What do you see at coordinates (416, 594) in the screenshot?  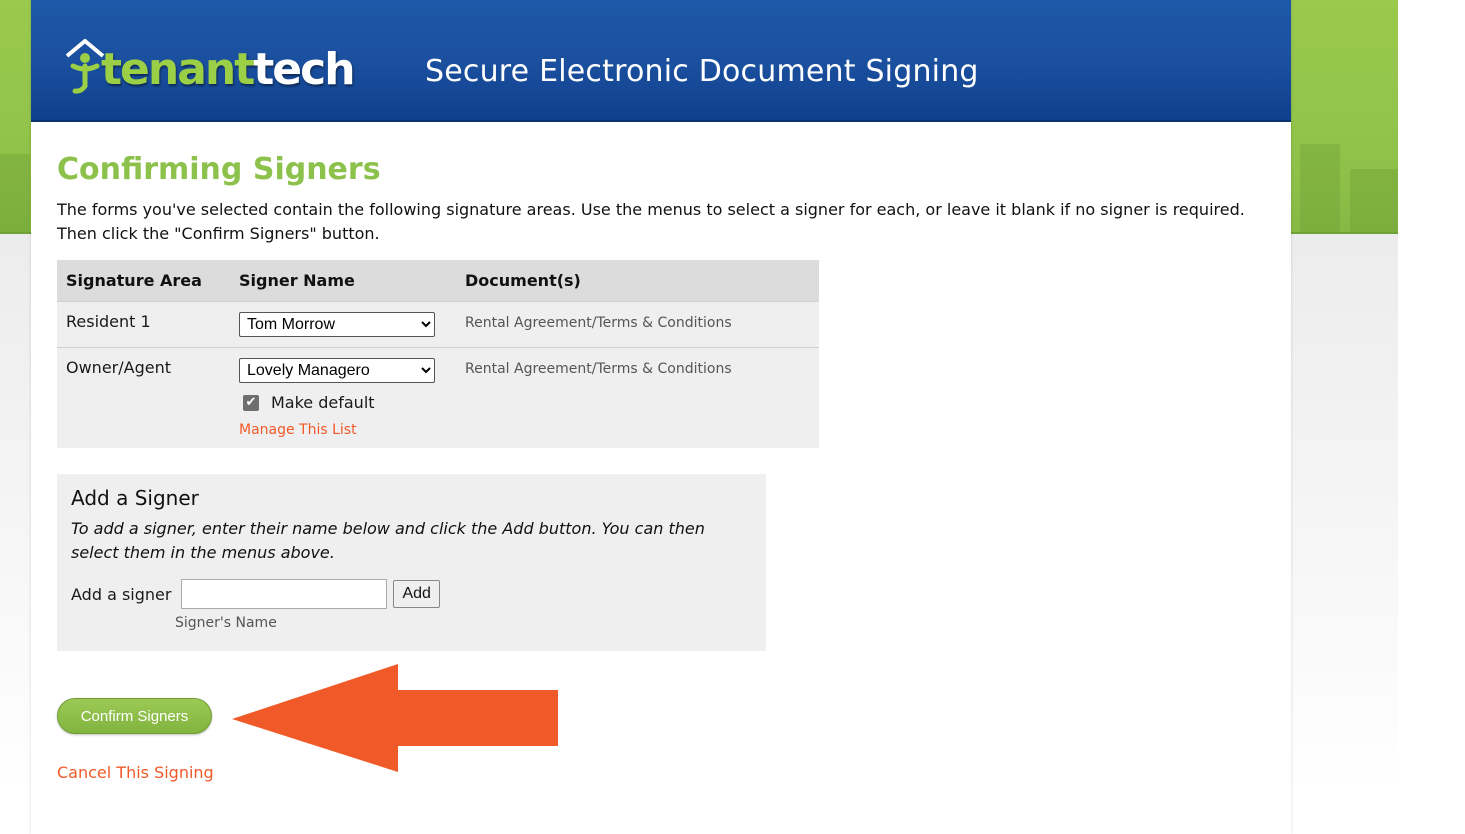 I see `add-button: Add` at bounding box center [416, 594].